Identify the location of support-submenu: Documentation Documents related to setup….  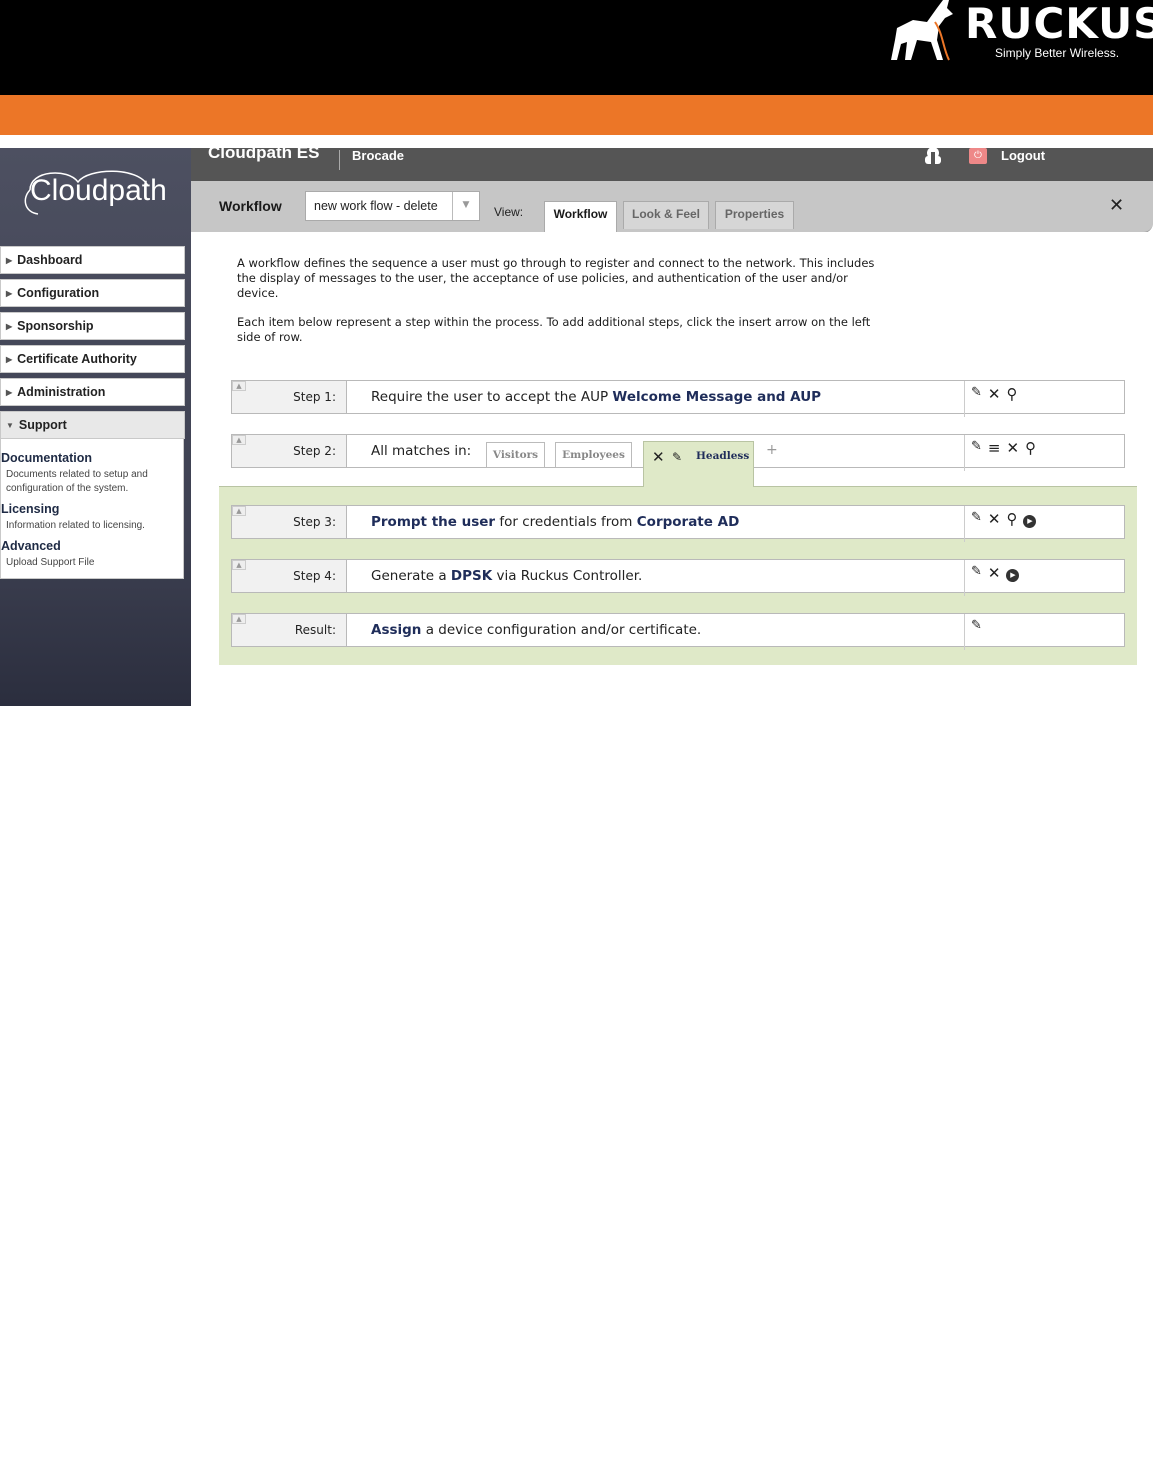
(92, 509).